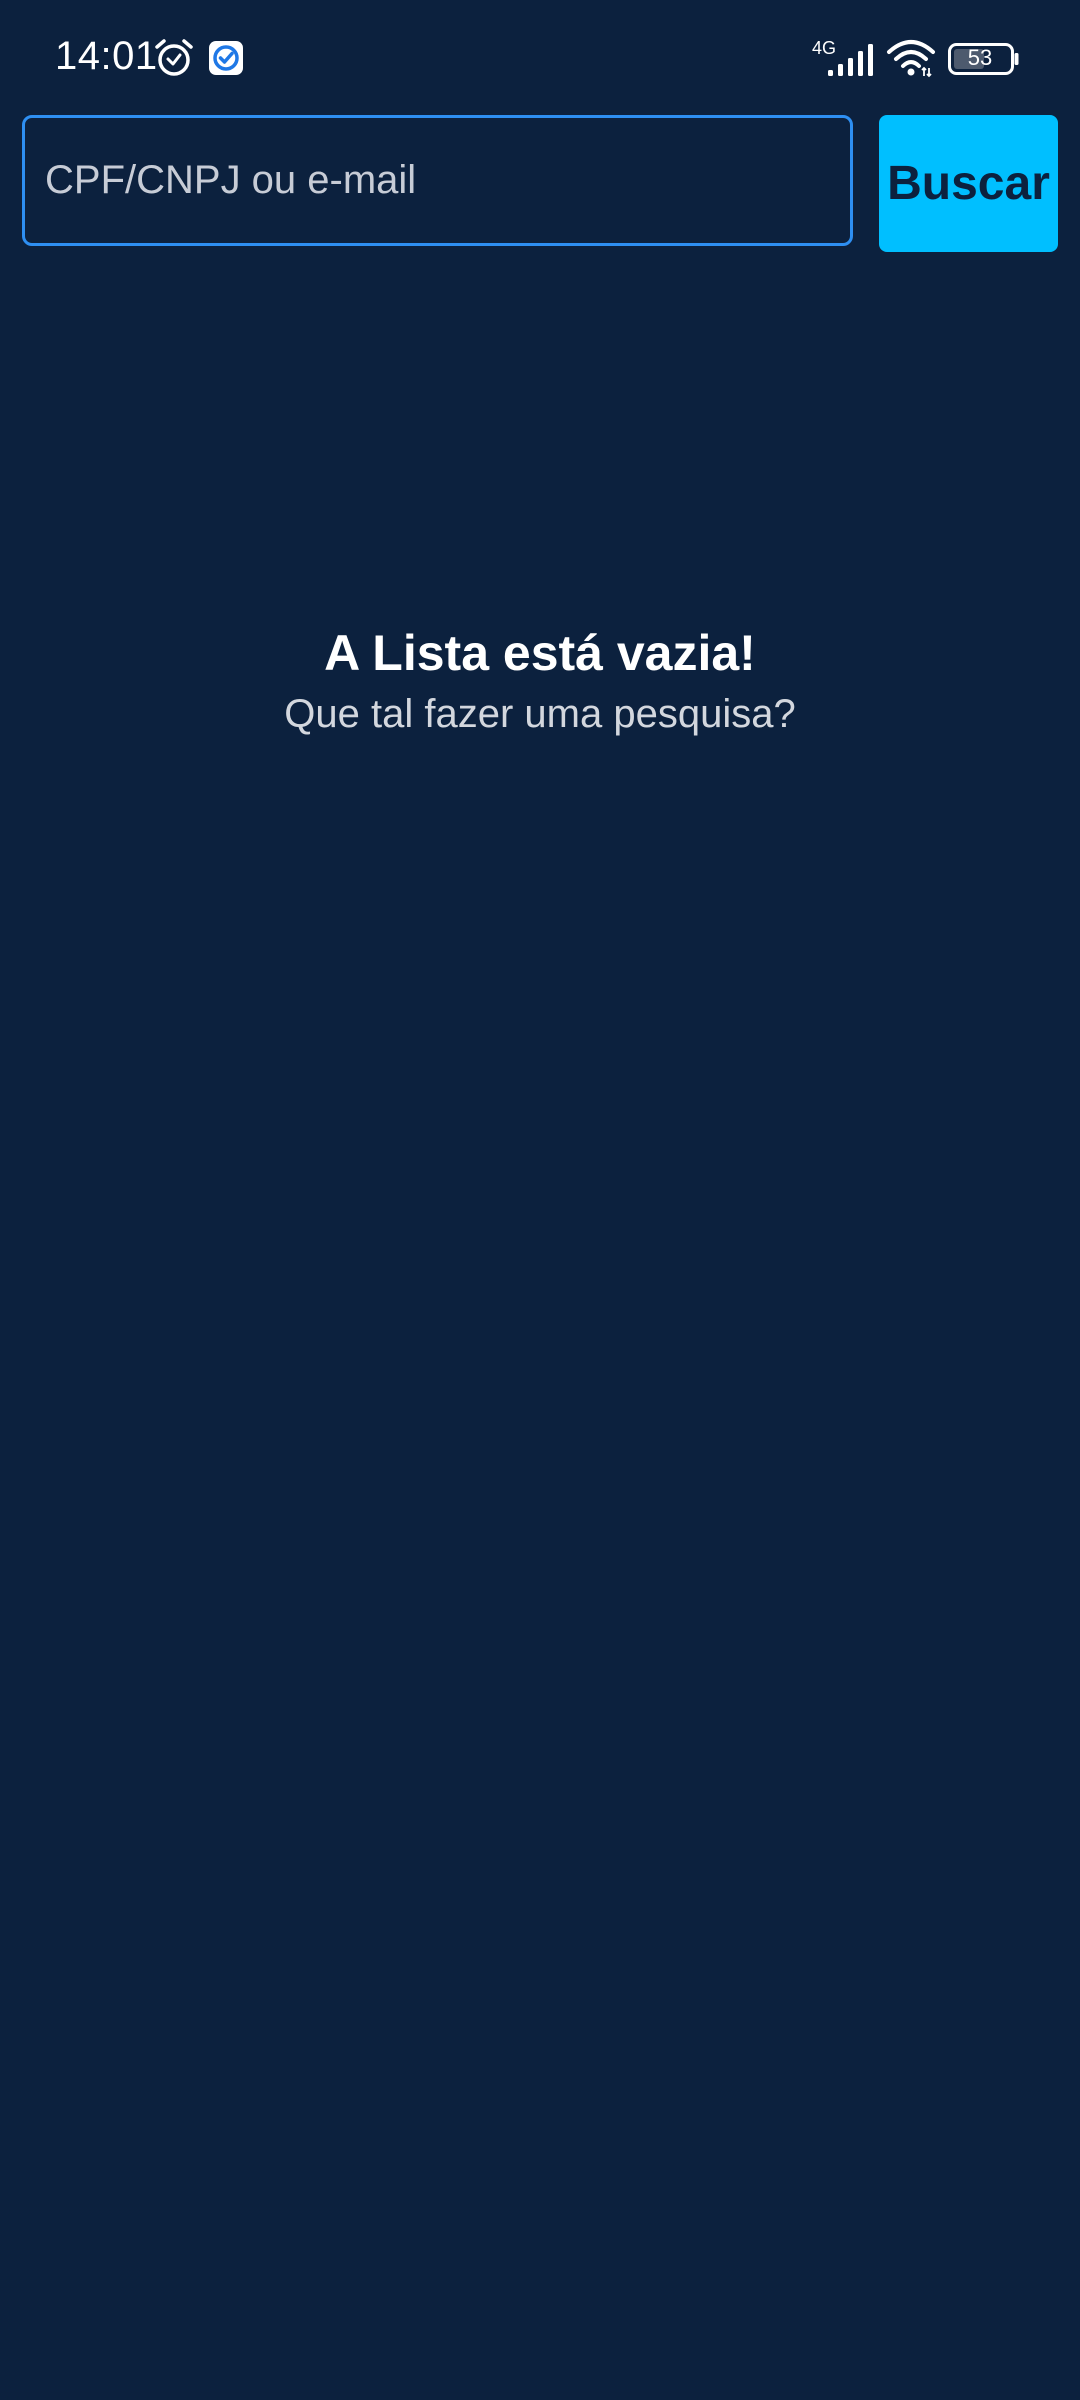 This screenshot has width=1080, height=2400. Describe the element at coordinates (106, 56) in the screenshot. I see `status-time: 14:01` at that location.